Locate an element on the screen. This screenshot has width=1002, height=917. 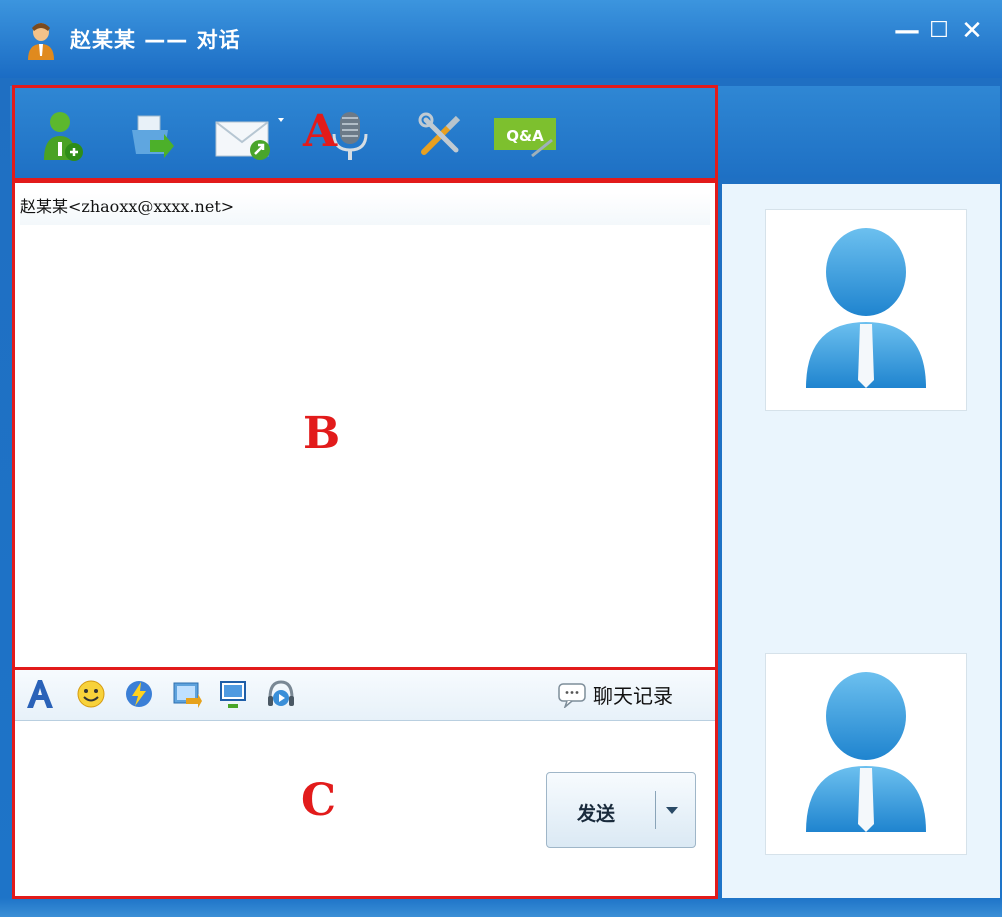
minimize-button: — is located at coordinates (907, 31).